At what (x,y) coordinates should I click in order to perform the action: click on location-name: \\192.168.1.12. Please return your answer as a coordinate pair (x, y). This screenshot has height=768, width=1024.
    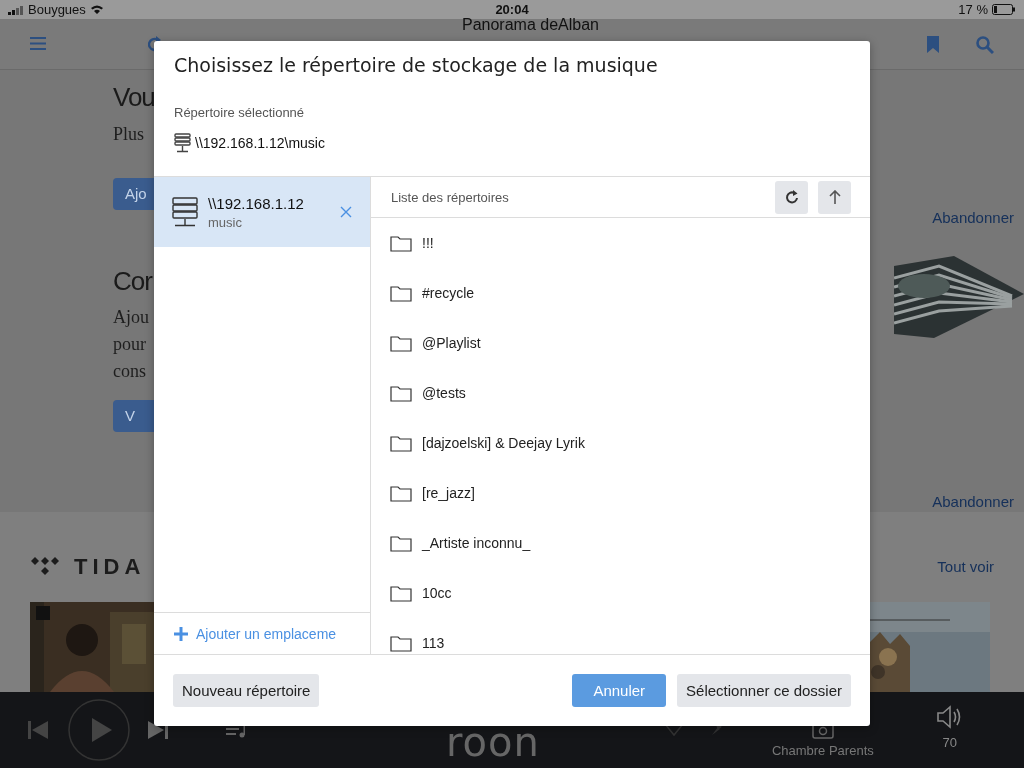
    Looking at the image, I should click on (256, 203).